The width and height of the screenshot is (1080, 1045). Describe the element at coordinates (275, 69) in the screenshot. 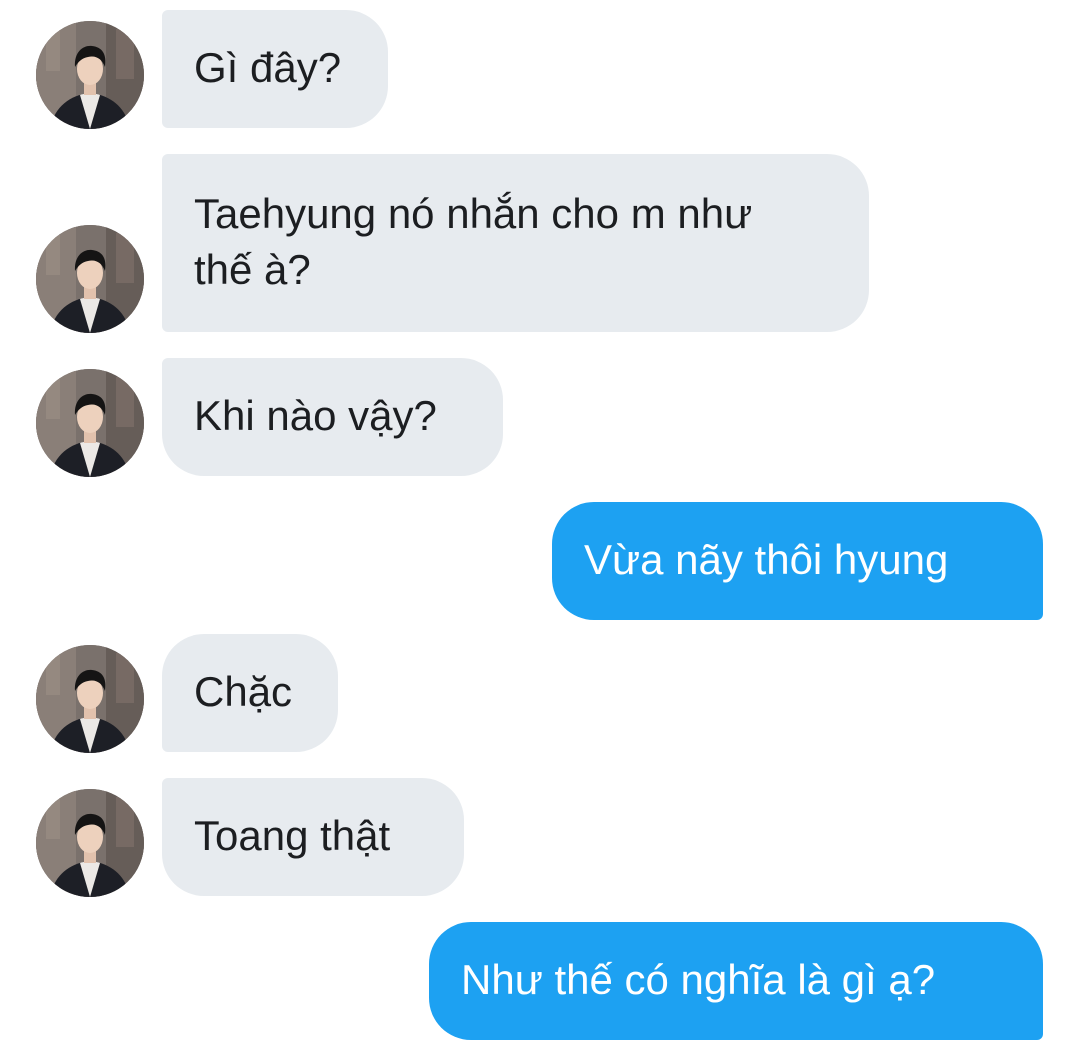

I see `message-bubble-incoming: Gì đây?` at that location.